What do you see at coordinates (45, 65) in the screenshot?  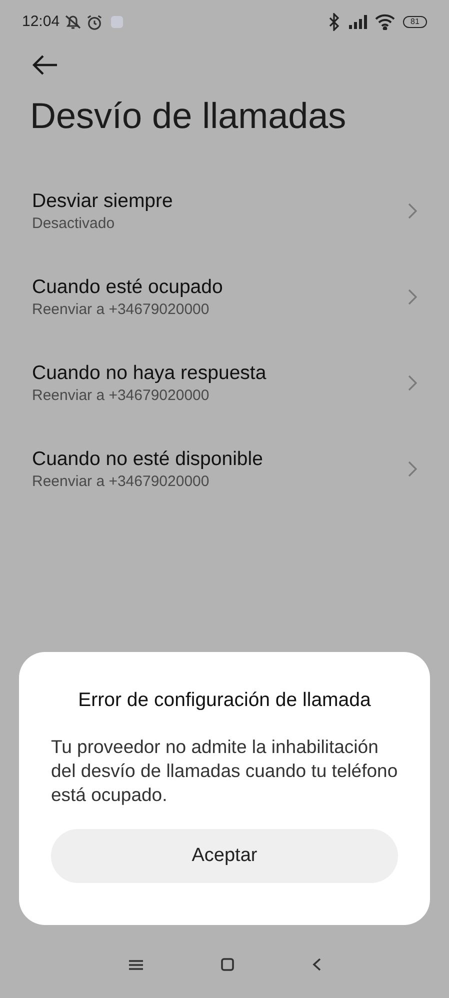 I see `back-arrow-icon` at bounding box center [45, 65].